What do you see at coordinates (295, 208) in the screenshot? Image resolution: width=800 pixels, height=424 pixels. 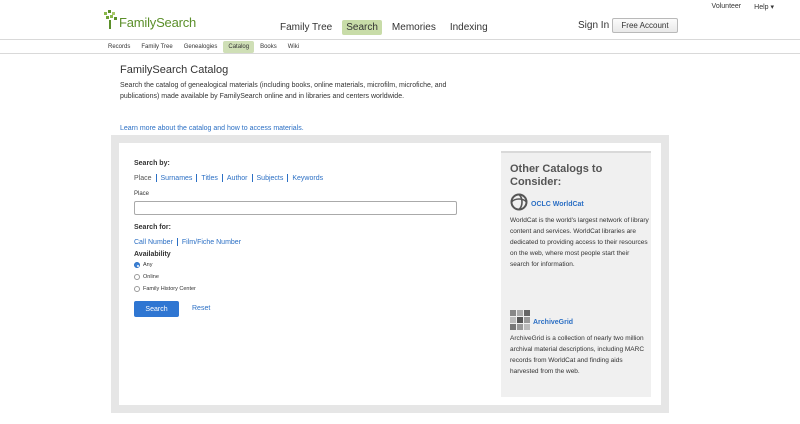 I see `place-input` at bounding box center [295, 208].